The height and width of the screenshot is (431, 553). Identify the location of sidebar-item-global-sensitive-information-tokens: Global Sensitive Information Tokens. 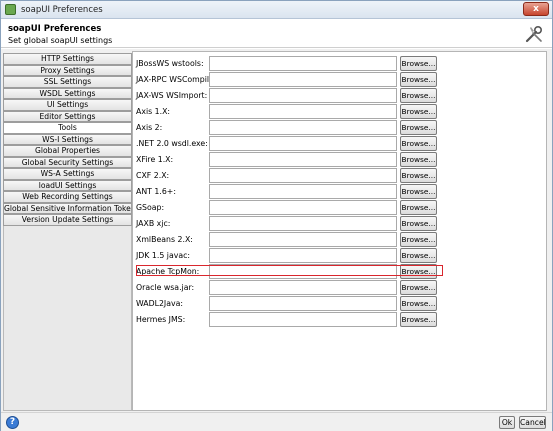
(67, 208).